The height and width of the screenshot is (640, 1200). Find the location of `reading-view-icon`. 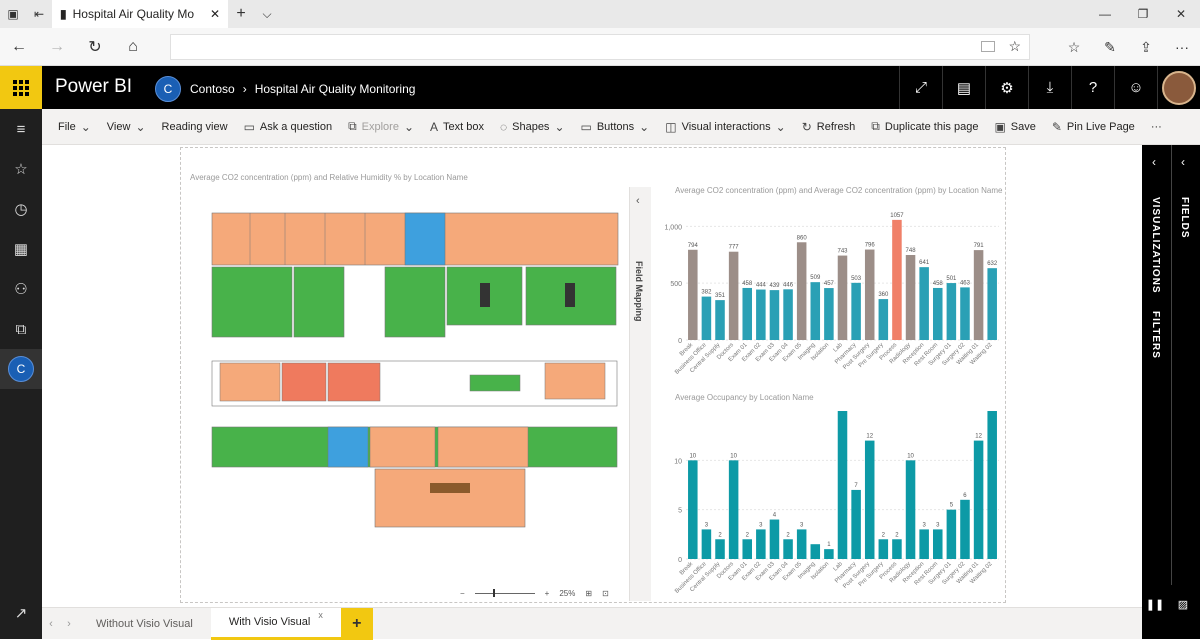

reading-view-icon is located at coordinates (988, 46).